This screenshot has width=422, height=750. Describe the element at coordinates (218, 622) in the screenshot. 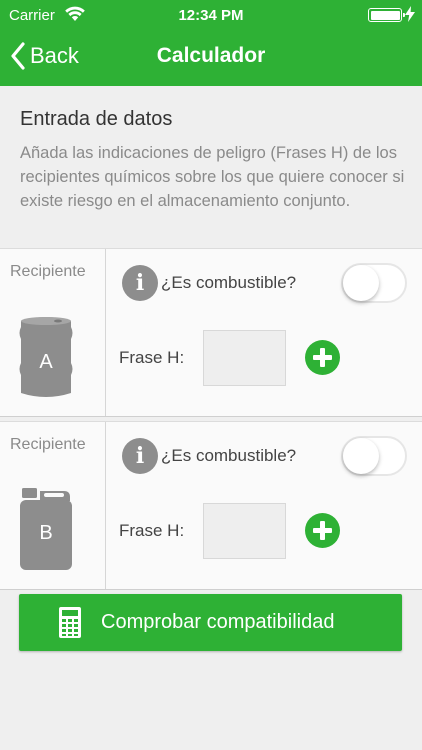

I see `check-compatibility-label: Comprobar compatibilidad` at that location.